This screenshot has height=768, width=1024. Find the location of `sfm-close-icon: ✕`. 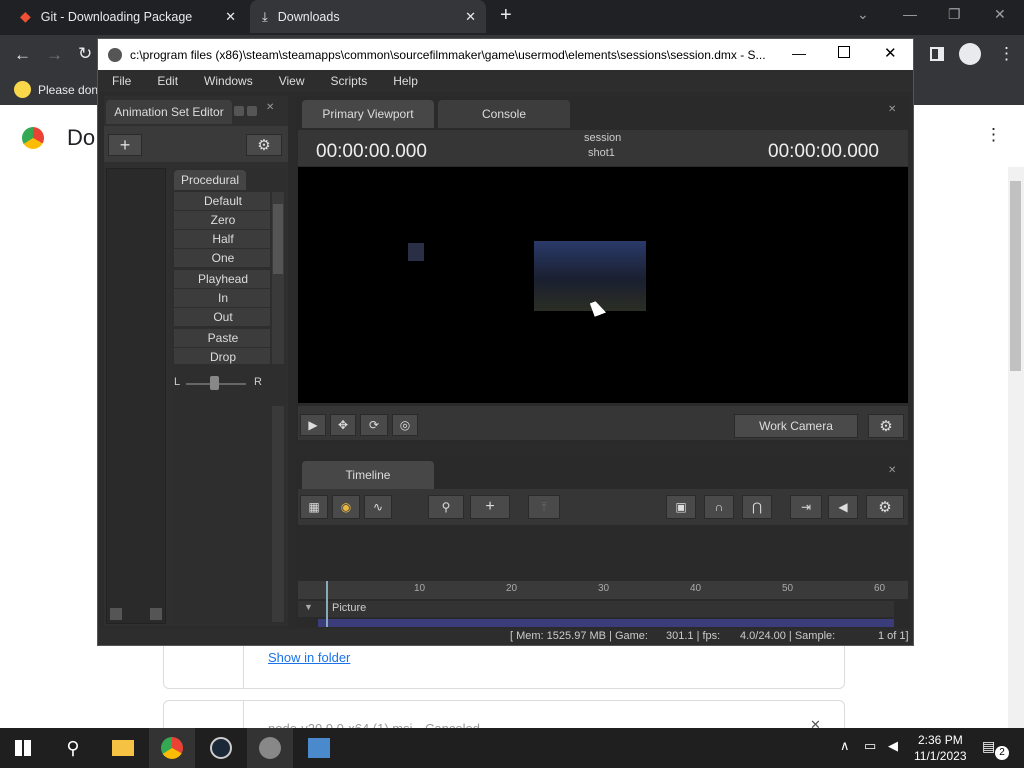

sfm-close-icon: ✕ is located at coordinates (890, 53).